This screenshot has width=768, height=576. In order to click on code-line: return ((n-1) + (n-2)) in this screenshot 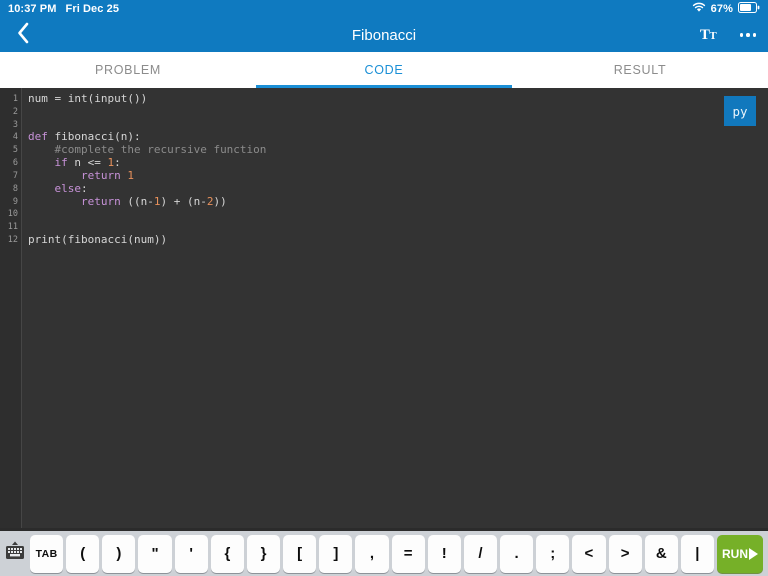, I will do `click(153, 201)`.